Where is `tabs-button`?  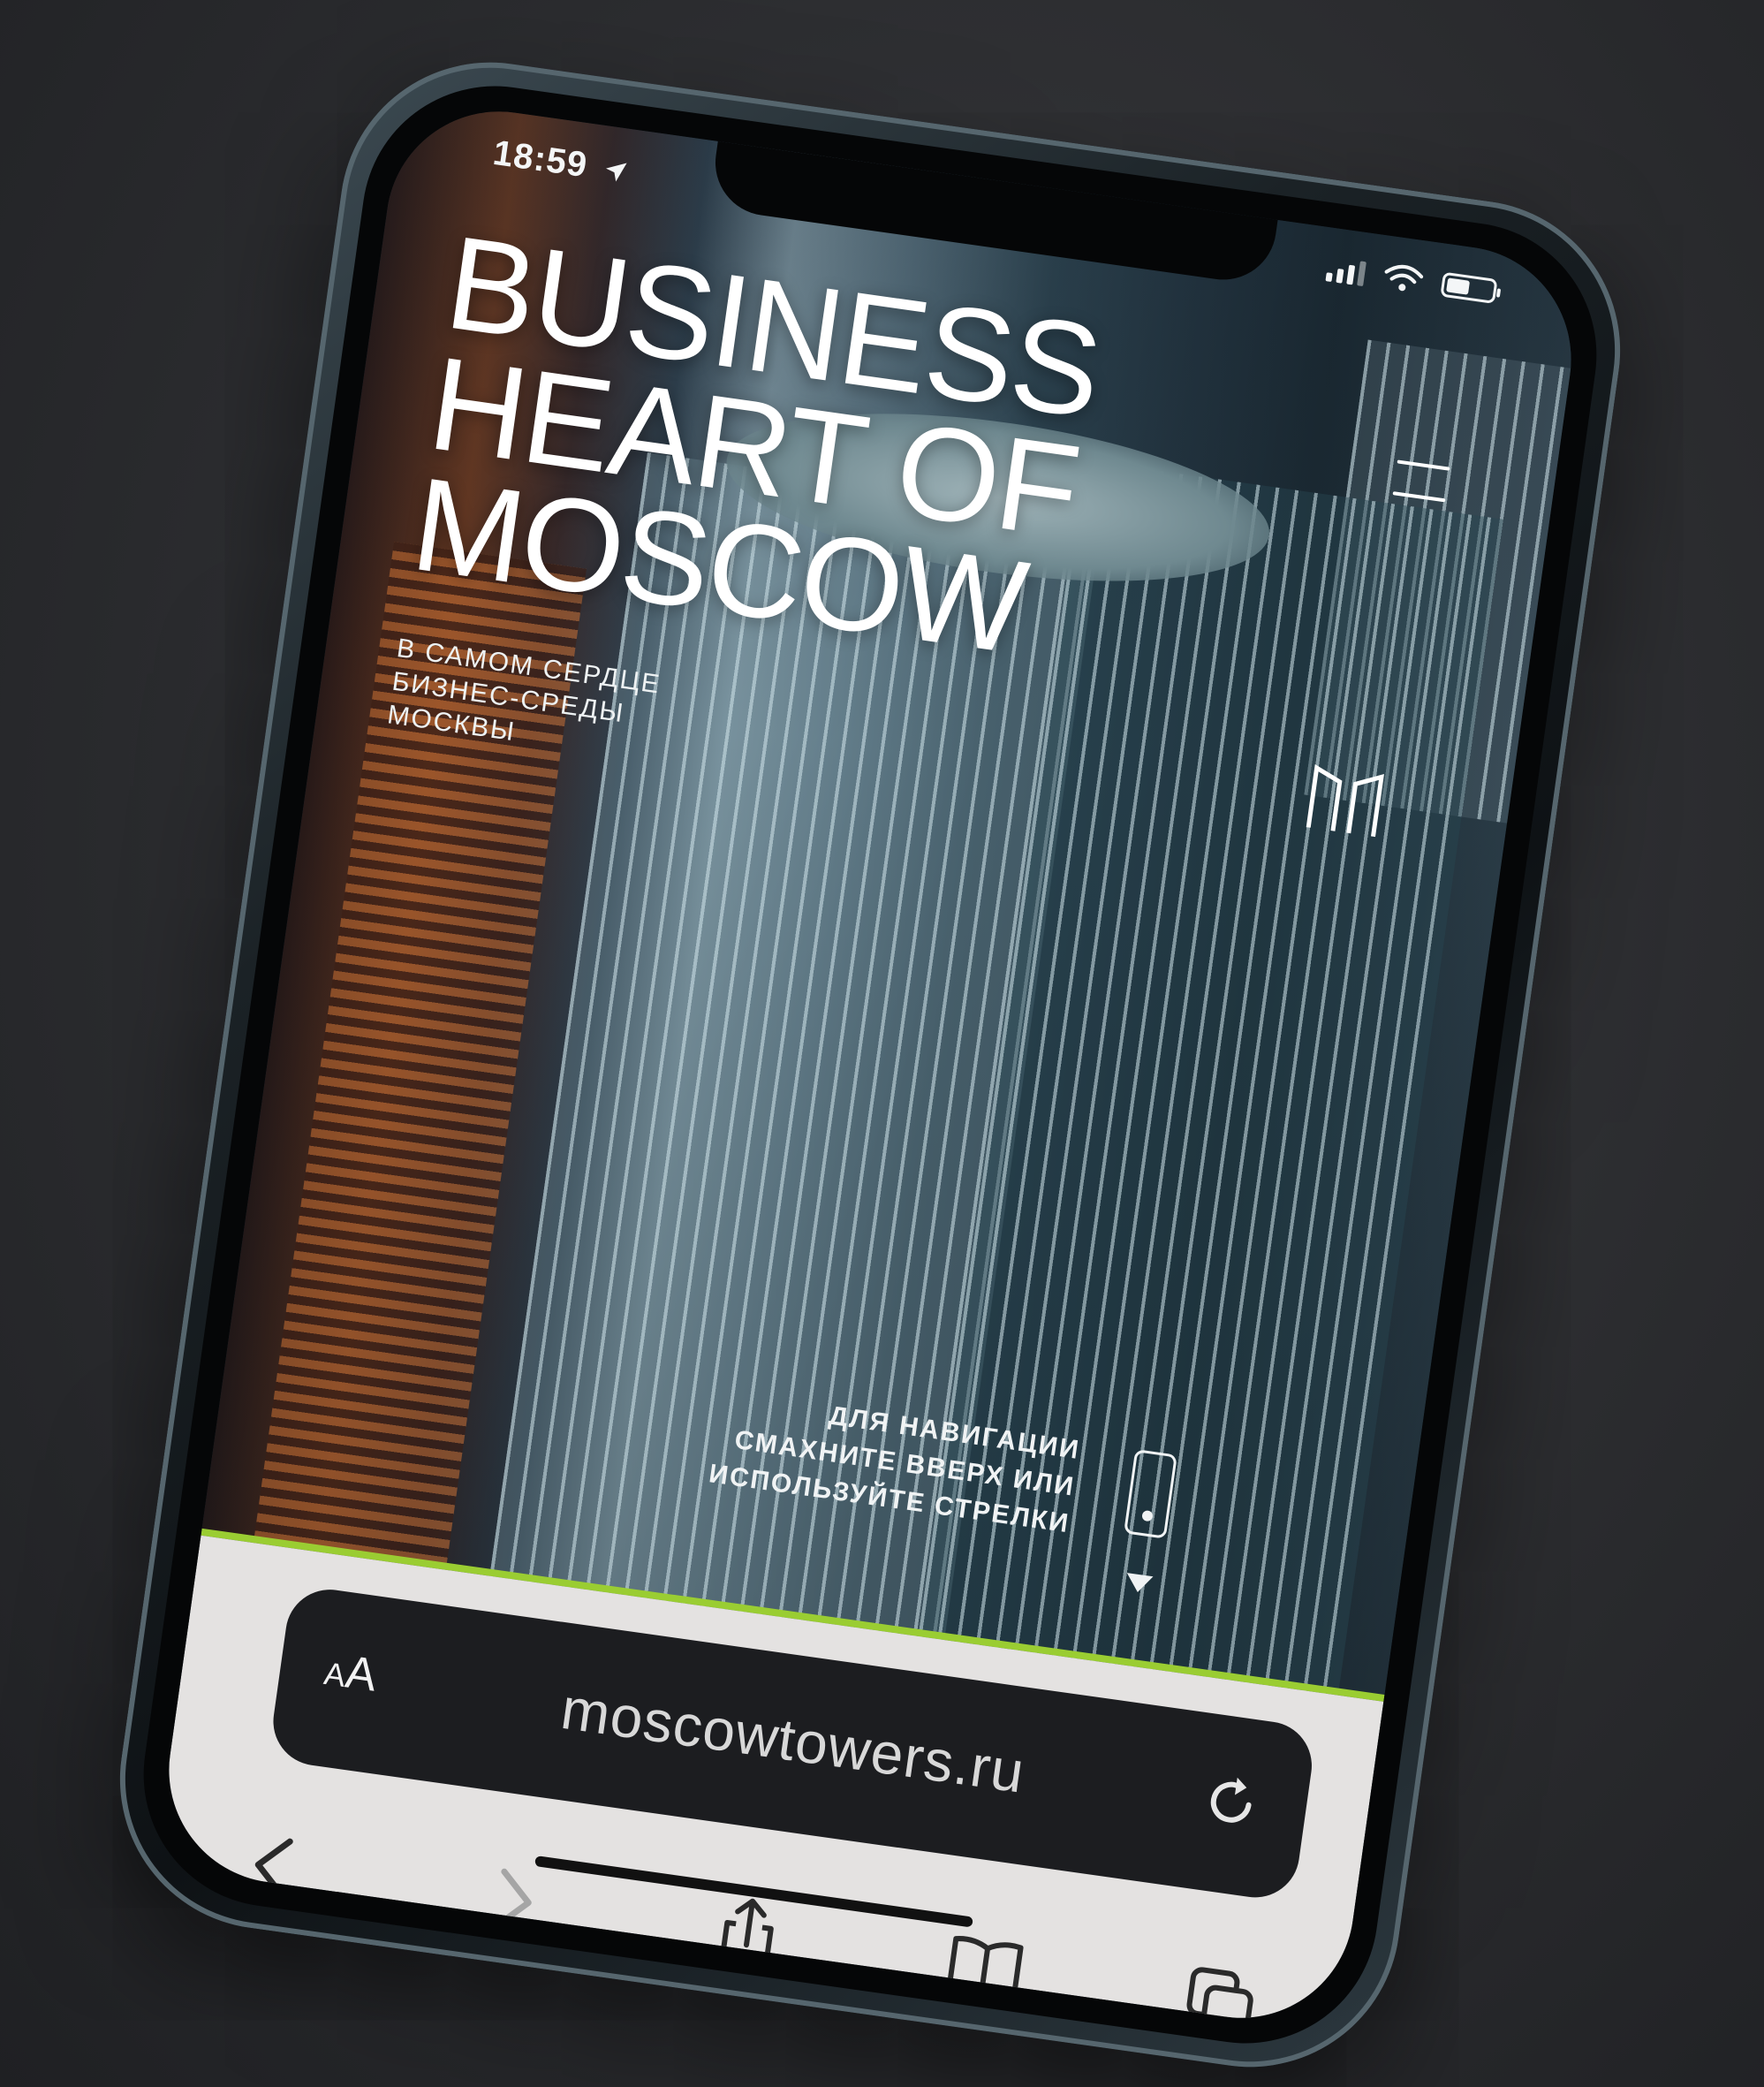 tabs-button is located at coordinates (1221, 1990).